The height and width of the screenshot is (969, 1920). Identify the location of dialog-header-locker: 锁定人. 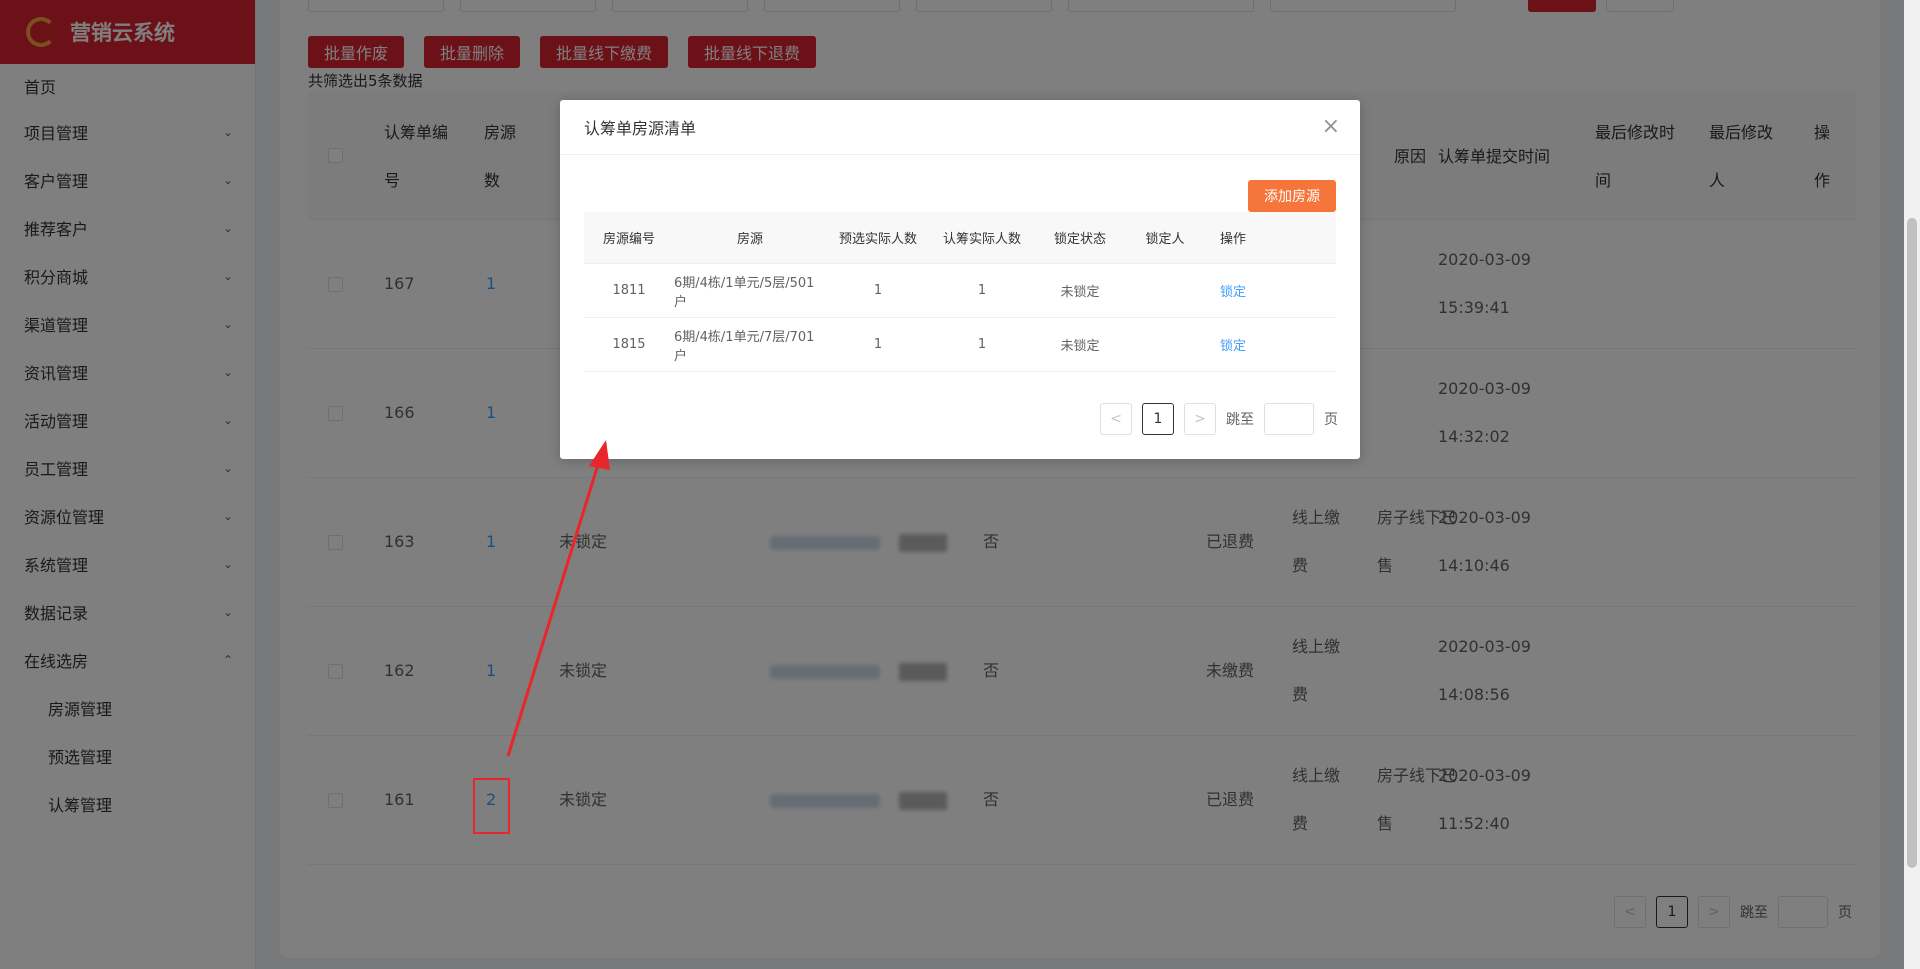
(1165, 239).